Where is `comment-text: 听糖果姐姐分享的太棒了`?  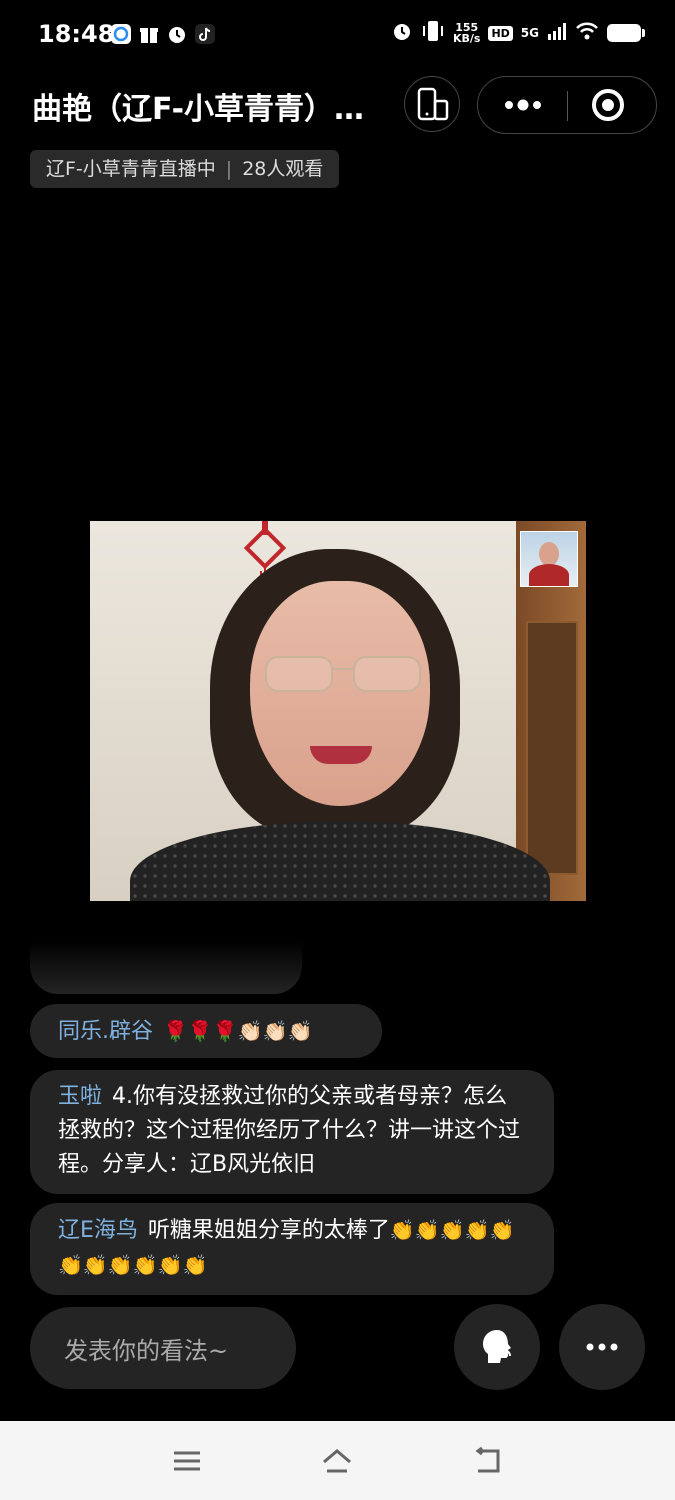
comment-text: 听糖果姐姐分享的太棒了 is located at coordinates (268, 1230).